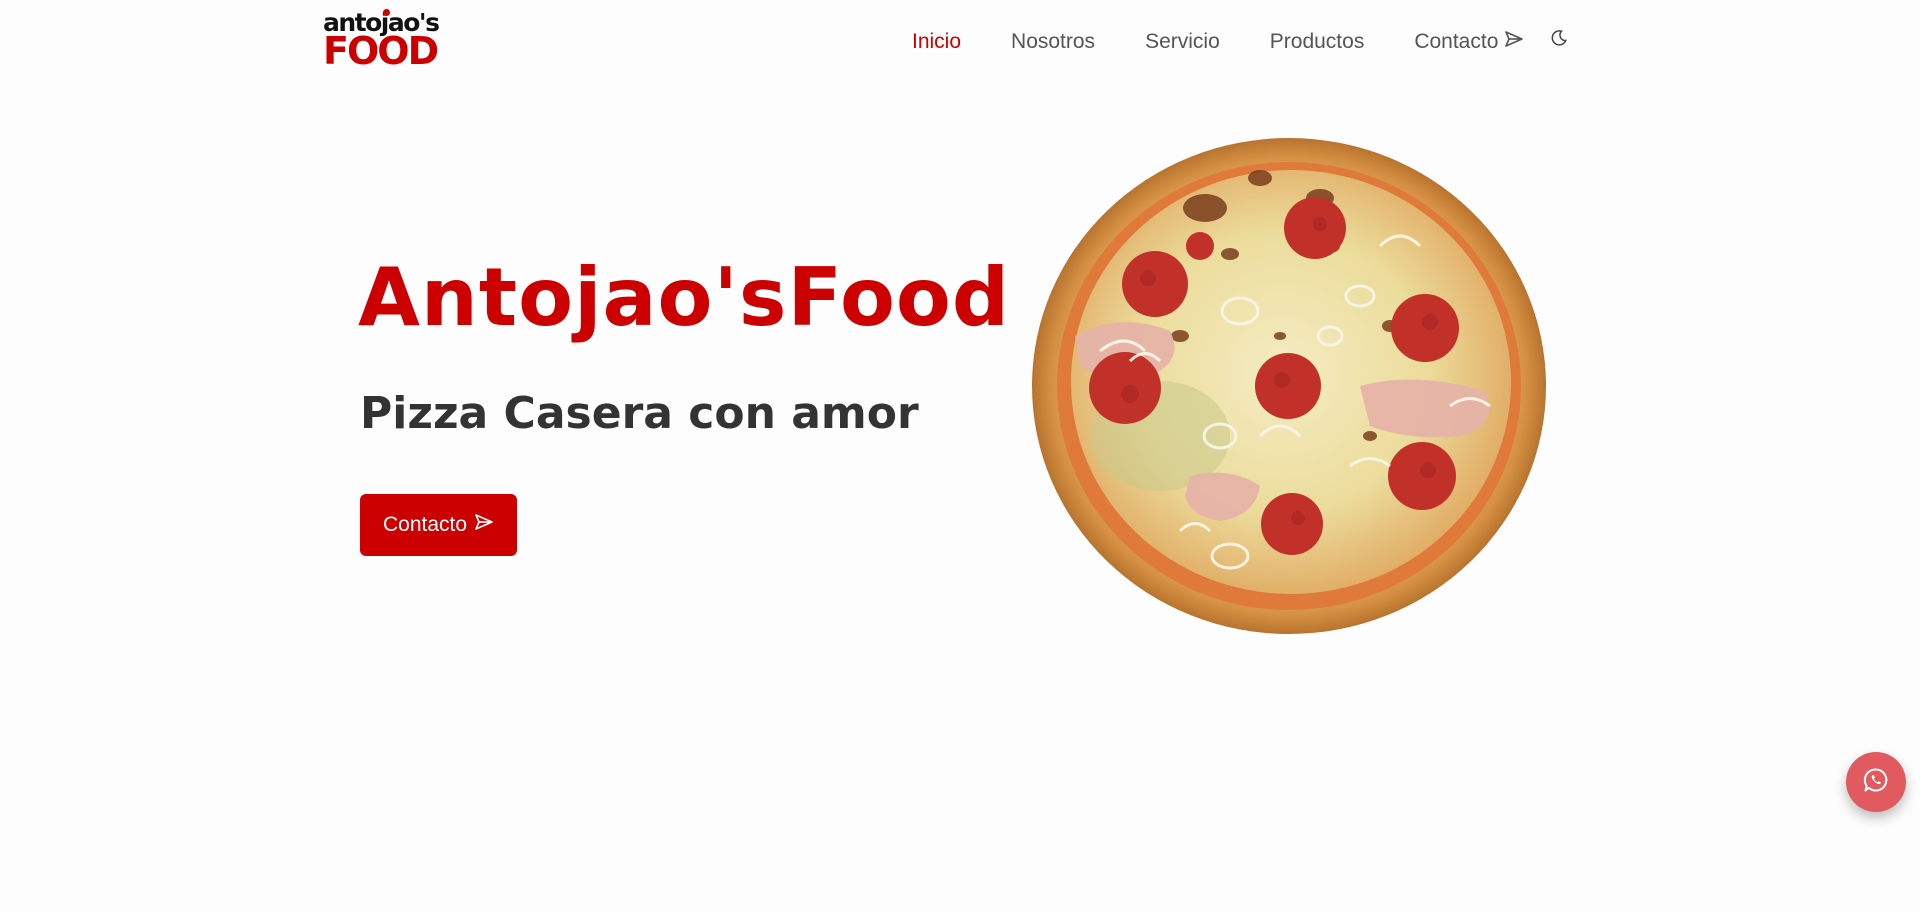  I want to click on nav-link-nosotros: Nosotros, so click(1053, 42).